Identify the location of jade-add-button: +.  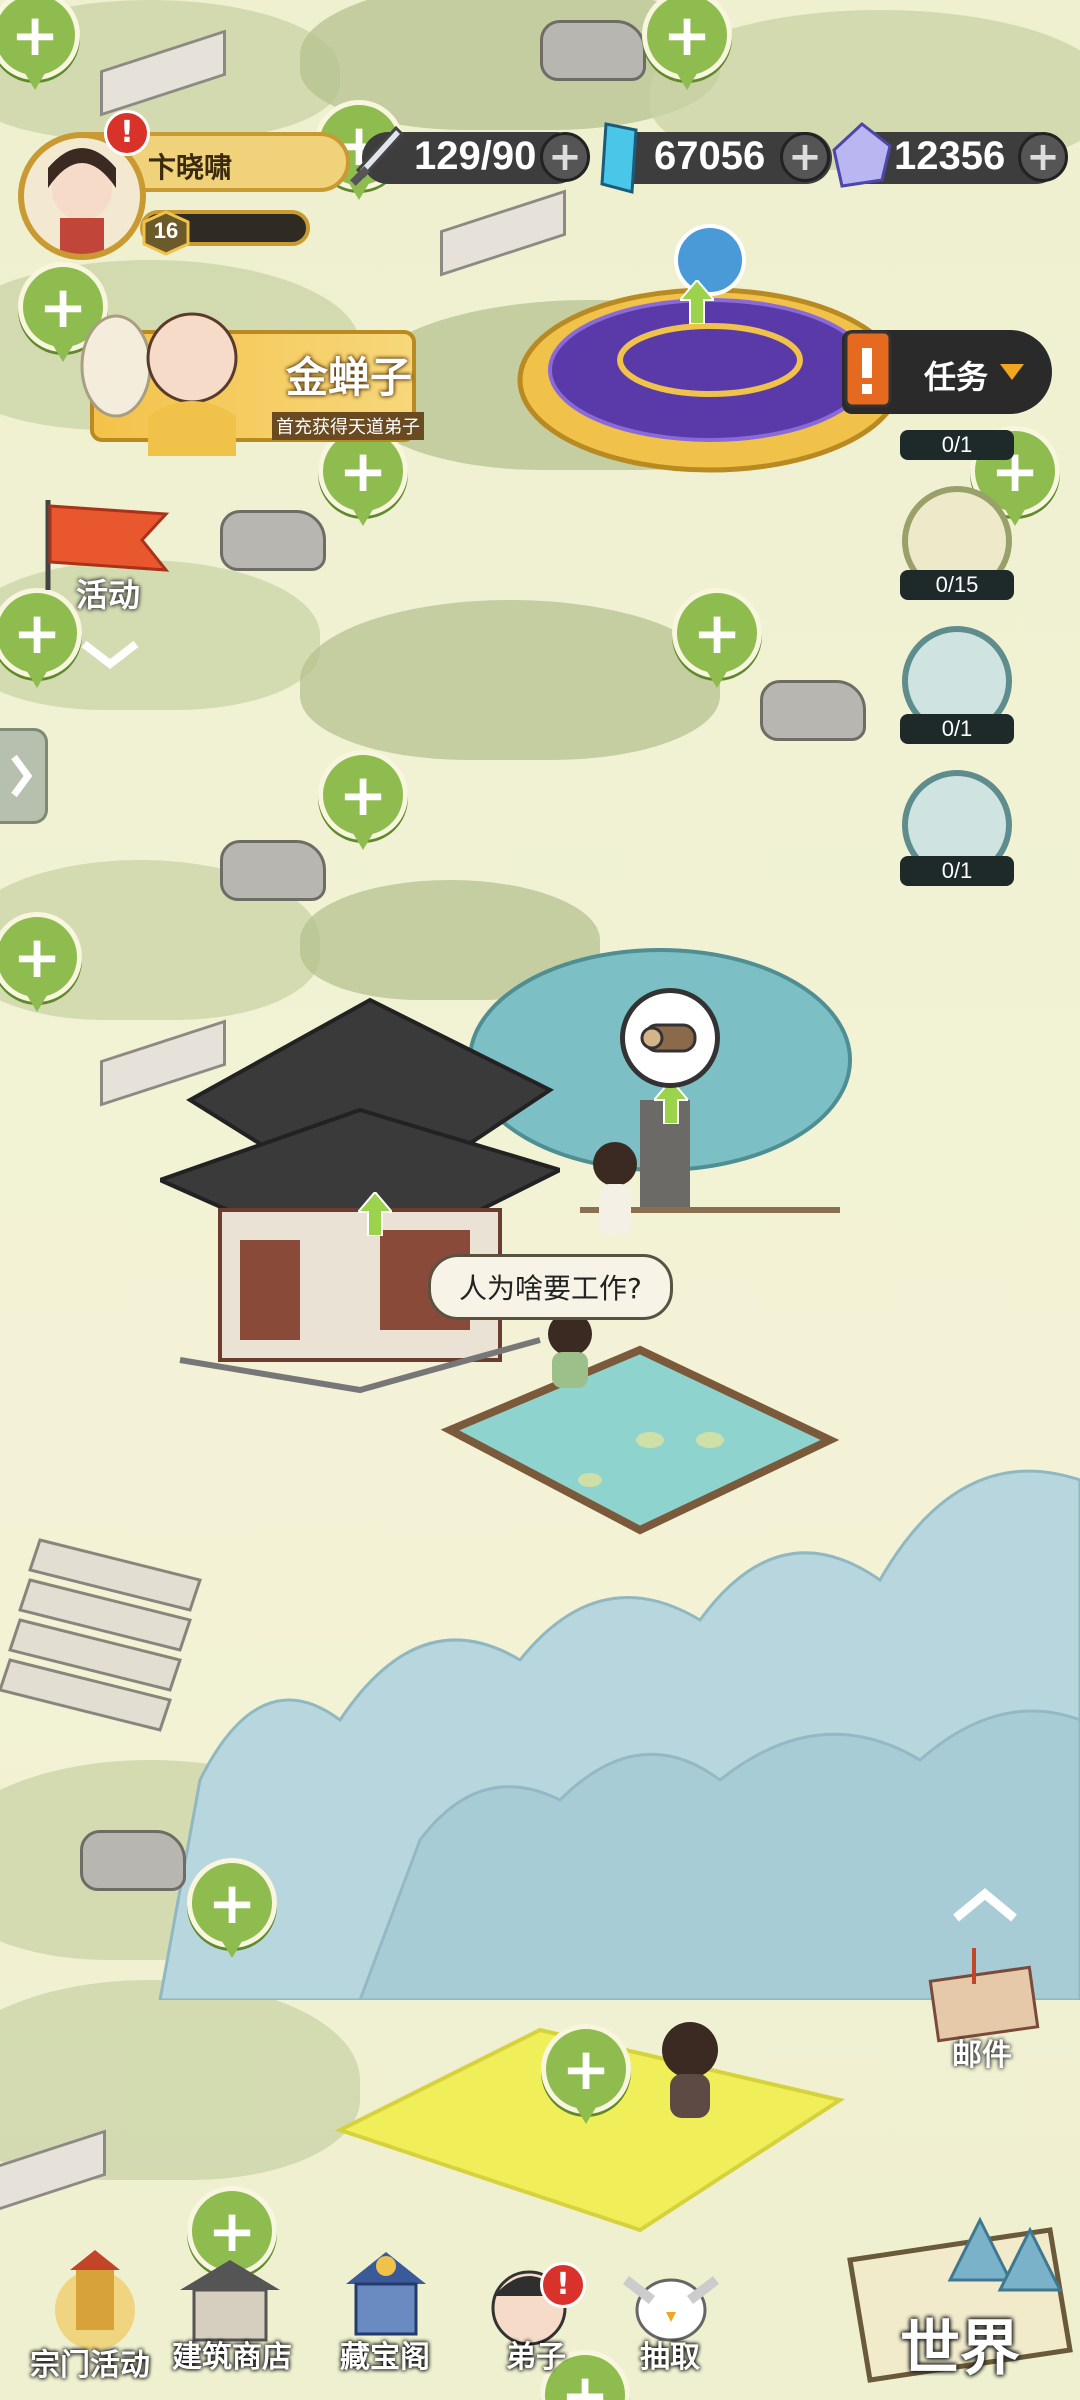
(805, 157).